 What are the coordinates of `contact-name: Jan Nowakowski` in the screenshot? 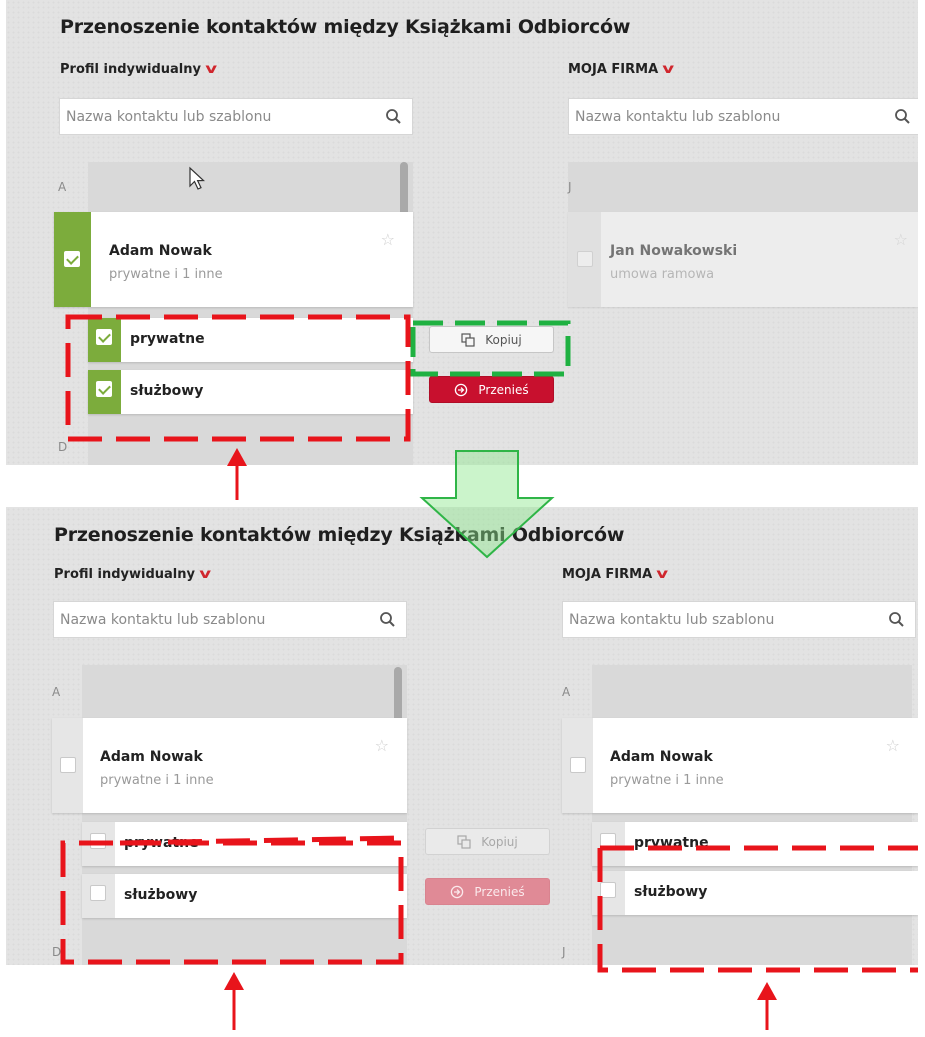 It's located at (674, 251).